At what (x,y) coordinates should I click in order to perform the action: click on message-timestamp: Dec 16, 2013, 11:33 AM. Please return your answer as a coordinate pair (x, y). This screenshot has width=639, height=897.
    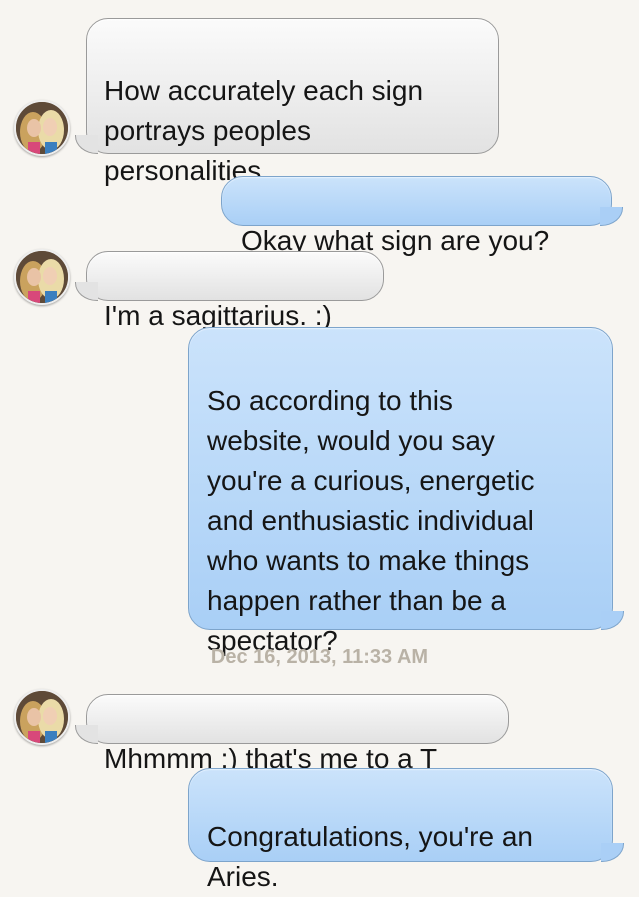
    Looking at the image, I should click on (319, 657).